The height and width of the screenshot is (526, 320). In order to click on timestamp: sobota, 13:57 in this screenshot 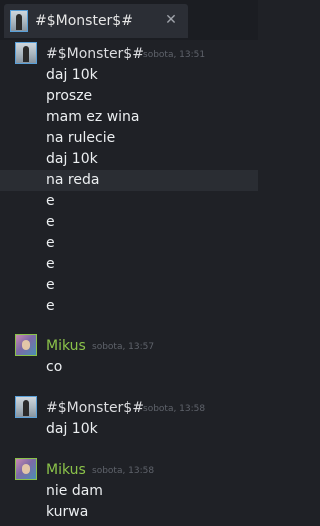, I will do `click(123, 347)`.